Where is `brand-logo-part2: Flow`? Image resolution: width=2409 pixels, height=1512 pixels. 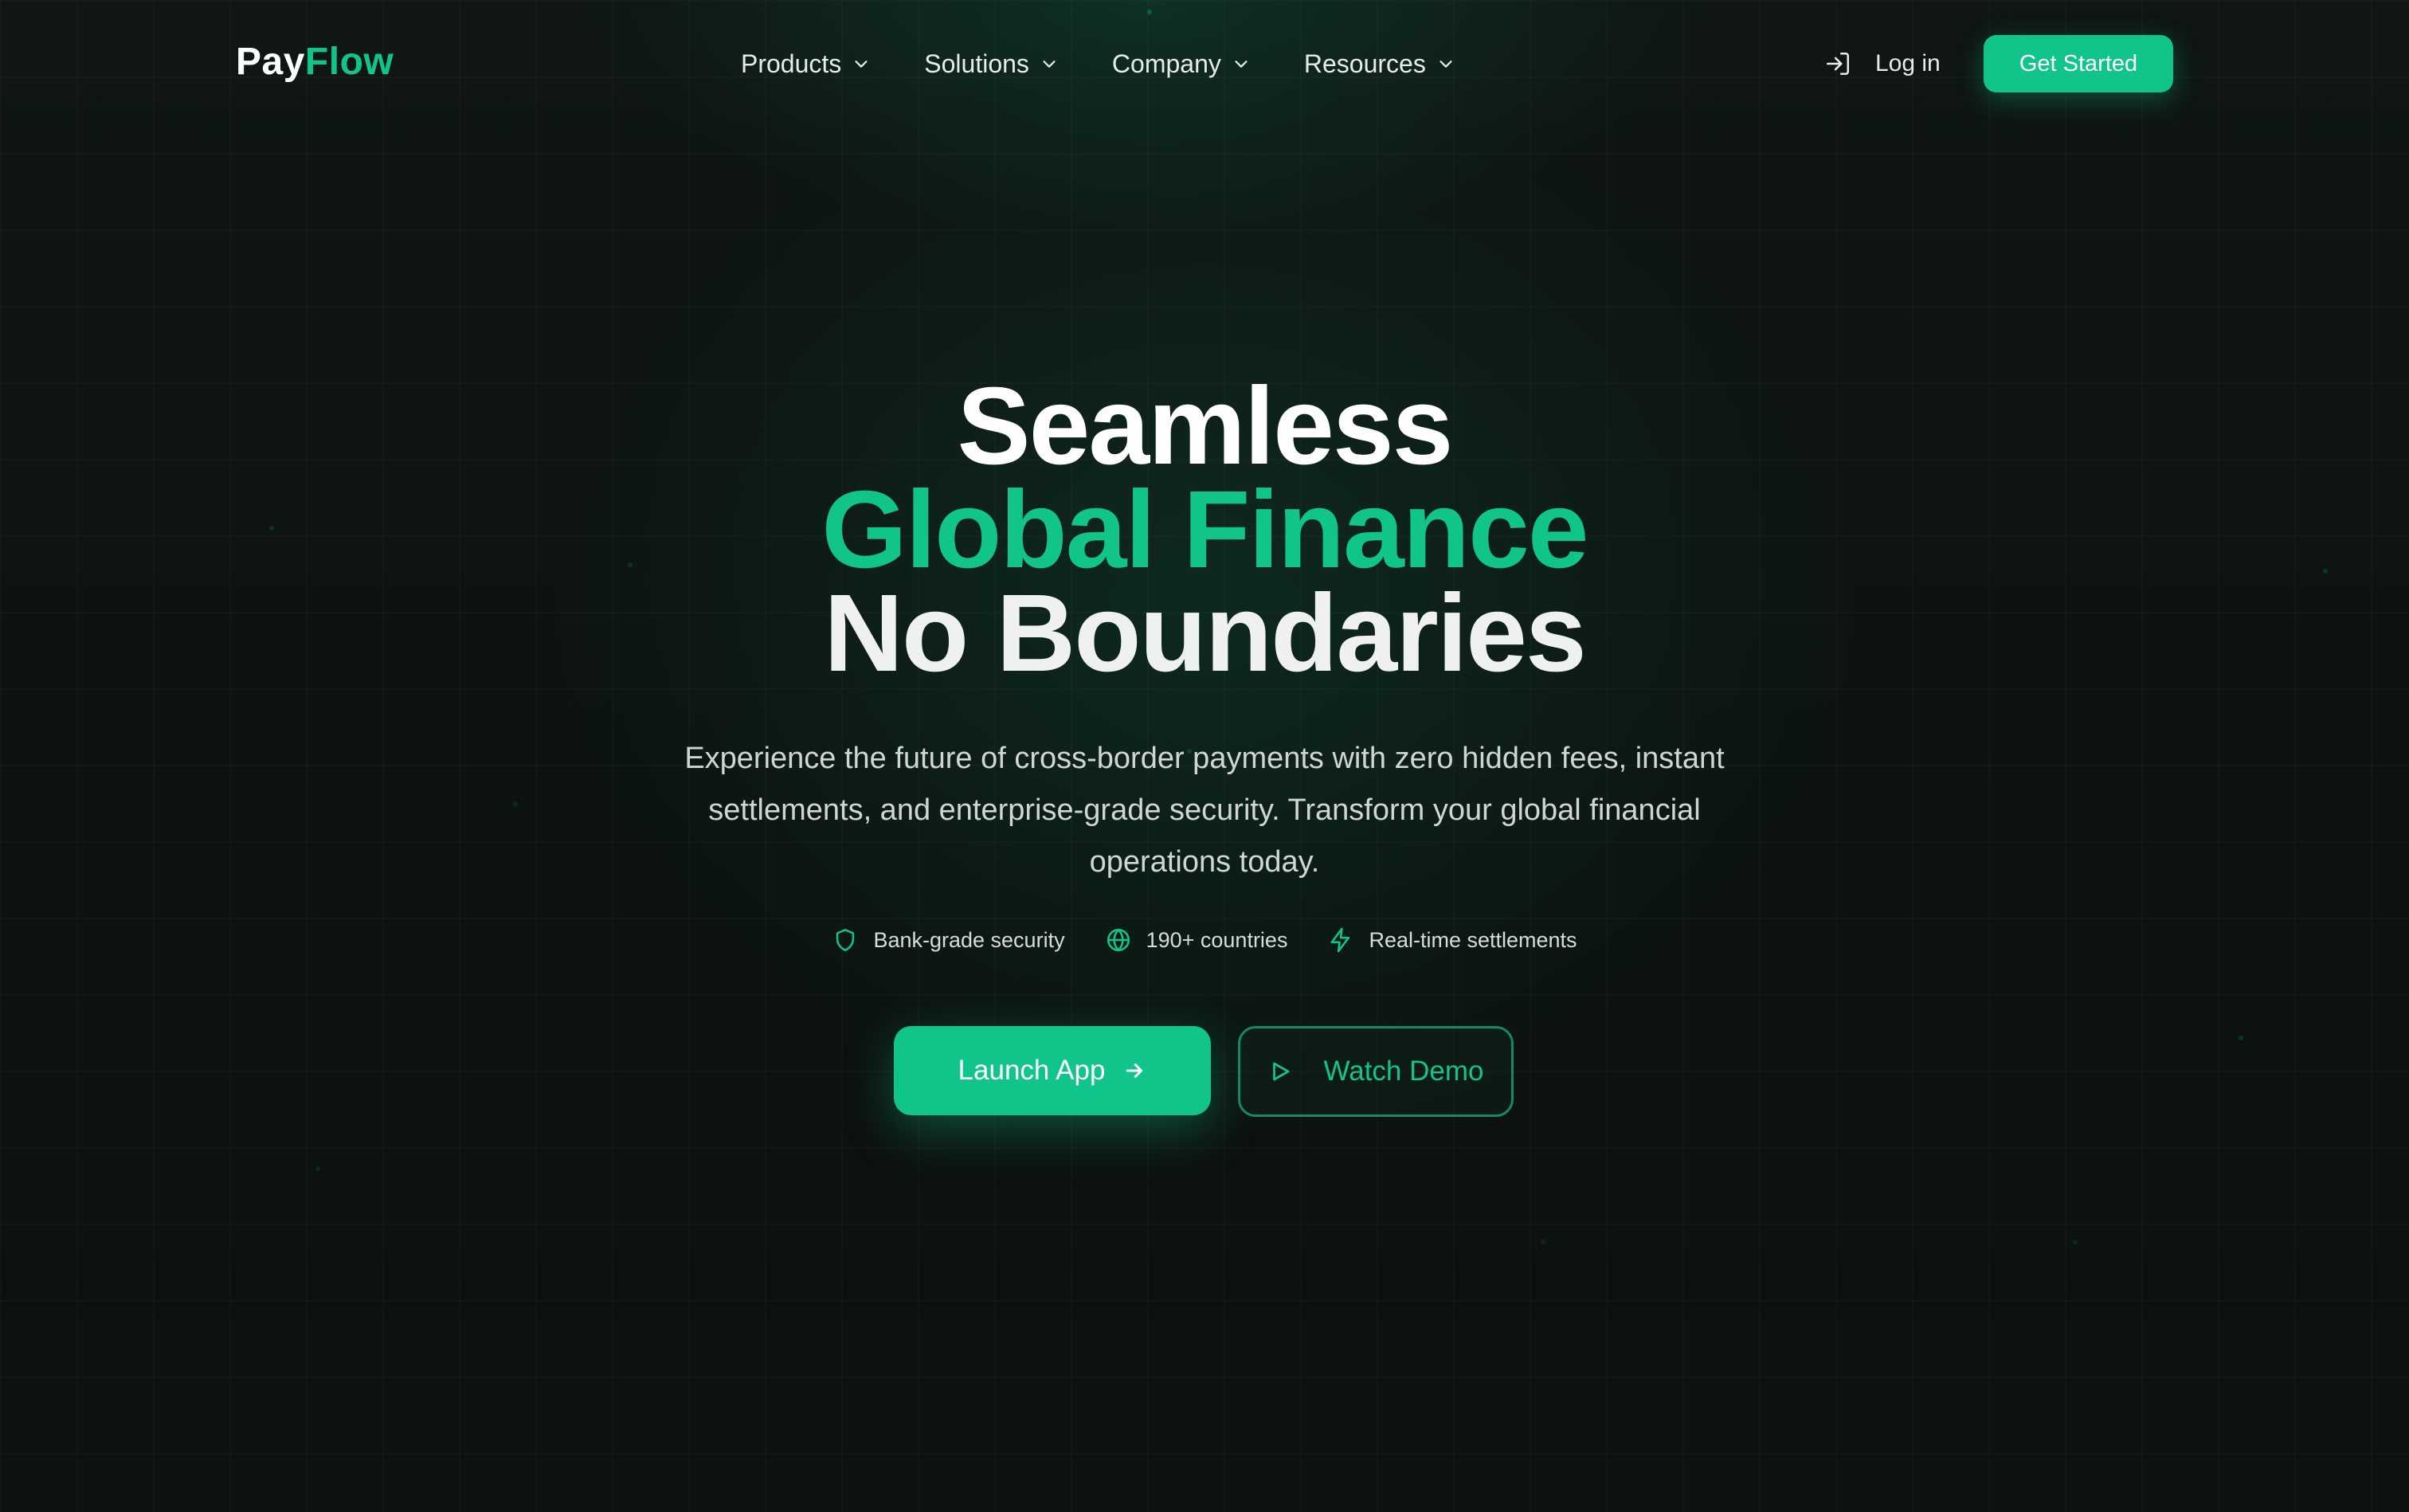
brand-logo-part2: Flow is located at coordinates (349, 62).